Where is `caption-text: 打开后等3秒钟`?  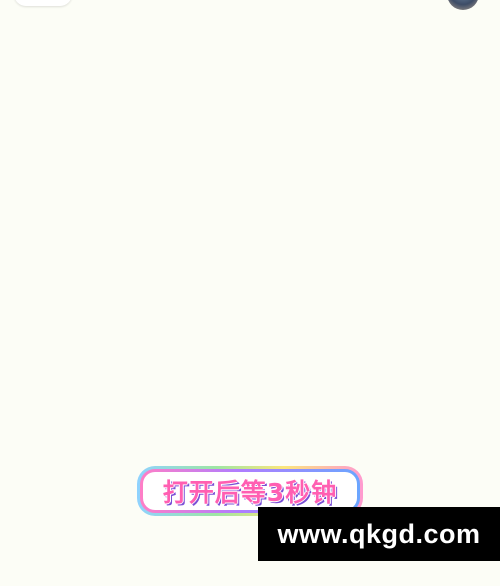 caption-text: 打开后等3秒钟 is located at coordinates (250, 492).